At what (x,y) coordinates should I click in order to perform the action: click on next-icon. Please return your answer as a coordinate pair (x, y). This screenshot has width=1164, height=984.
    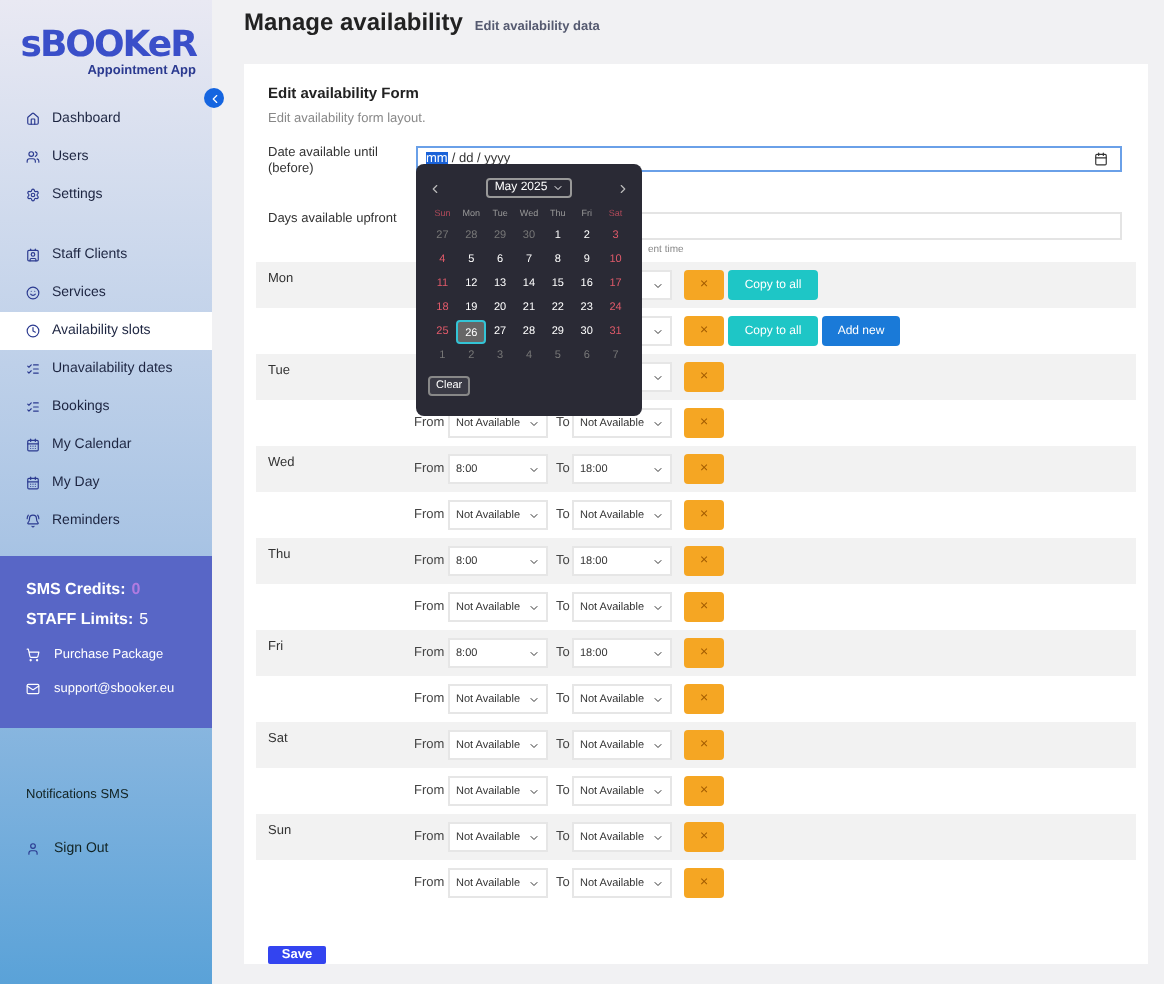
    Looking at the image, I should click on (622, 188).